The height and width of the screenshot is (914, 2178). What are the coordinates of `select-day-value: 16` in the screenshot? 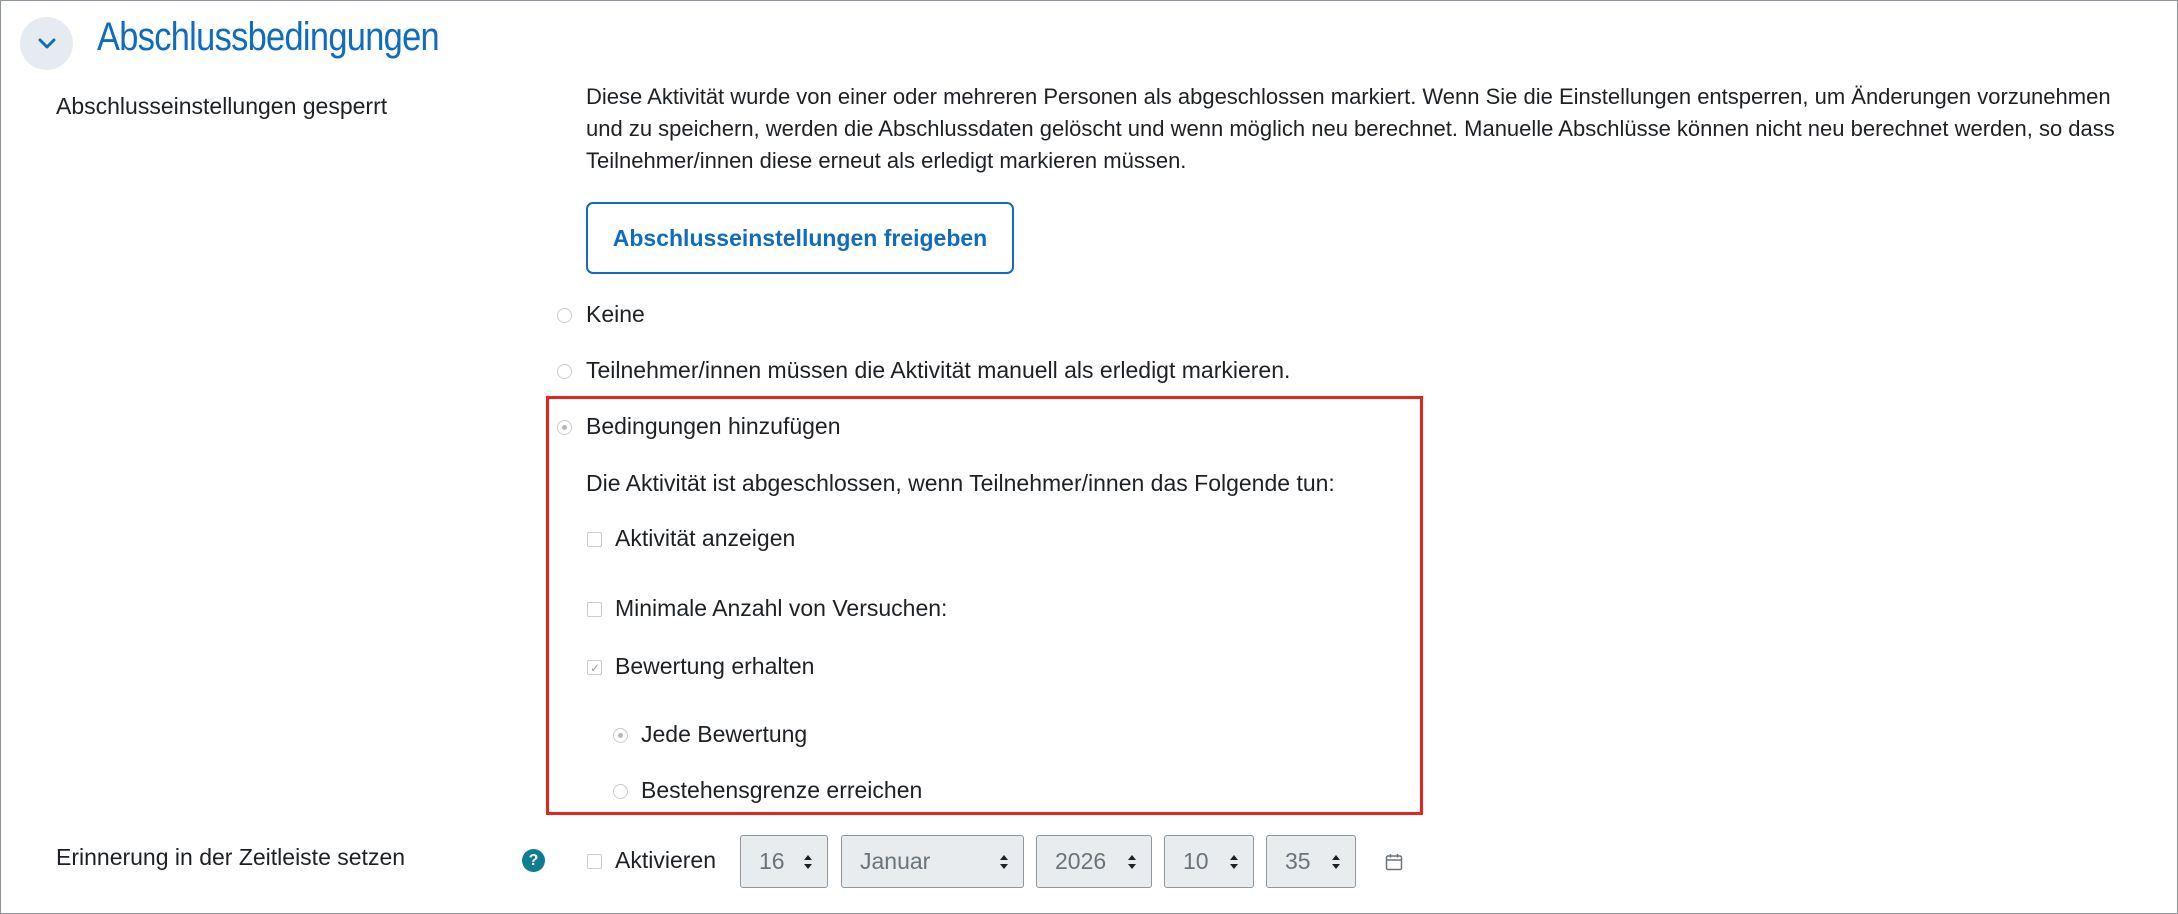 It's located at (772, 861).